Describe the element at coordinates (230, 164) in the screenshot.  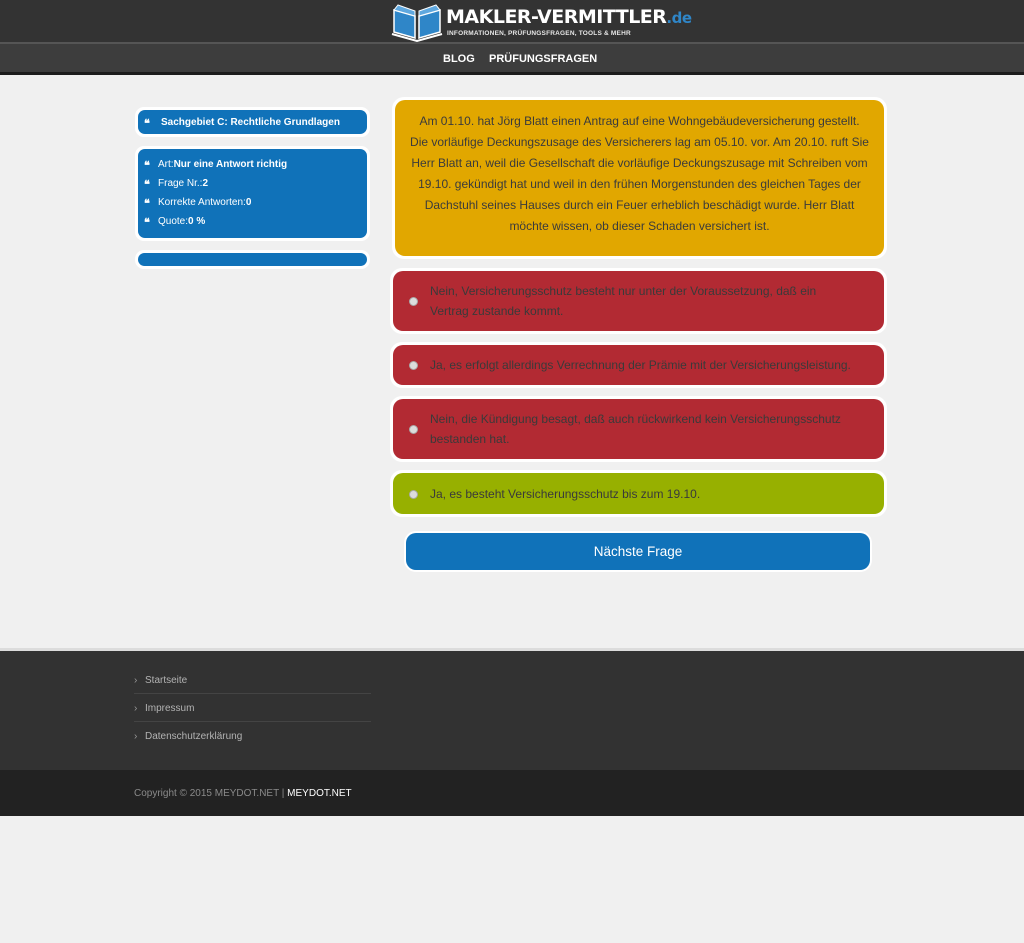
I see `stat-value: Nur eine Antwort richtig` at that location.